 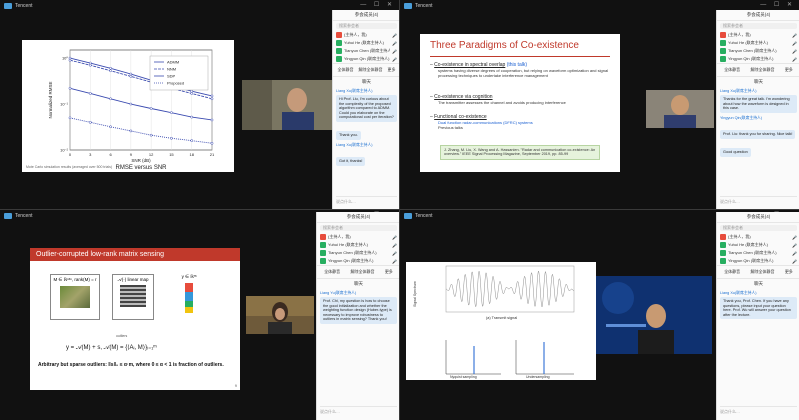 I want to click on divider-horizontal, so click(x=399, y=209).